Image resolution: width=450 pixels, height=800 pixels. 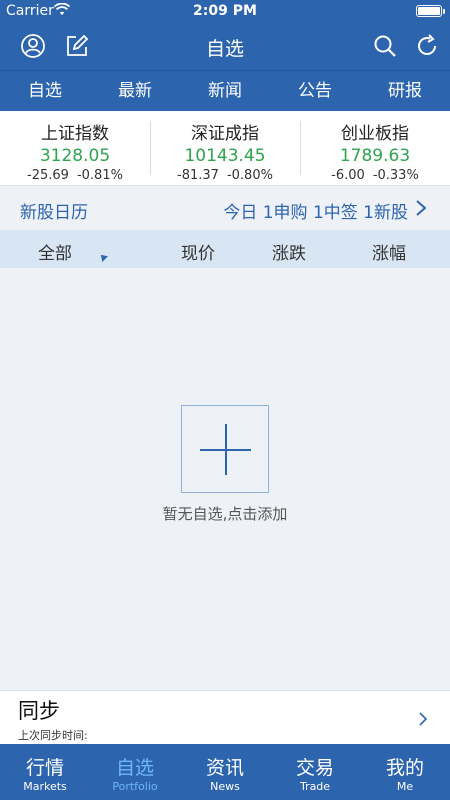 What do you see at coordinates (314, 768) in the screenshot?
I see `tabbar-label: 交易` at bounding box center [314, 768].